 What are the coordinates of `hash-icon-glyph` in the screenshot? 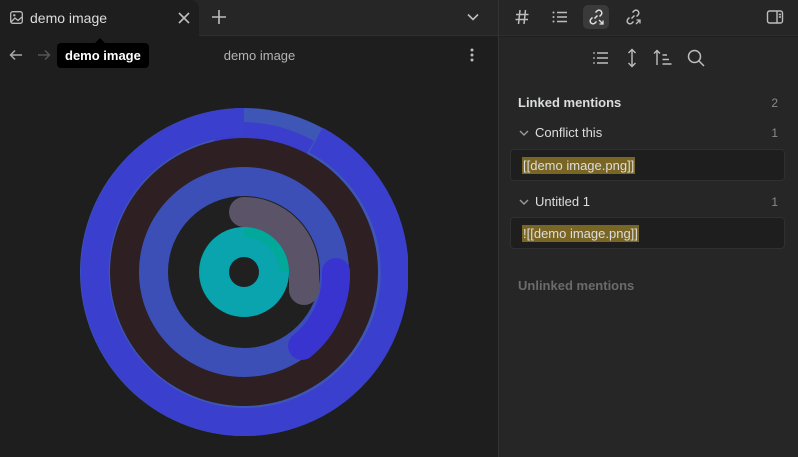 It's located at (522, 17).